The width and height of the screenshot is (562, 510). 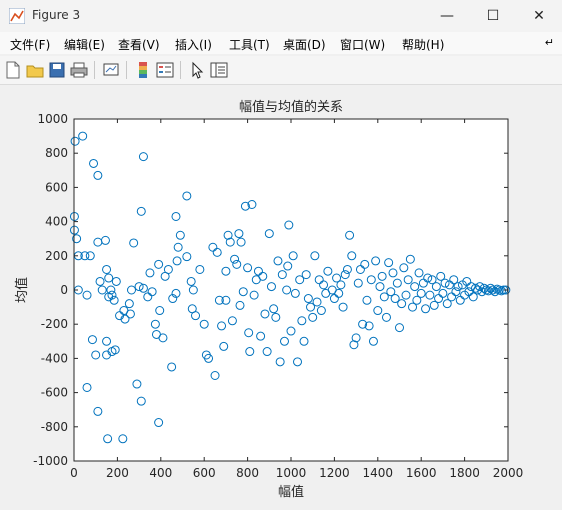 What do you see at coordinates (291, 492) in the screenshot?
I see `x-axis-label: 幅值` at bounding box center [291, 492].